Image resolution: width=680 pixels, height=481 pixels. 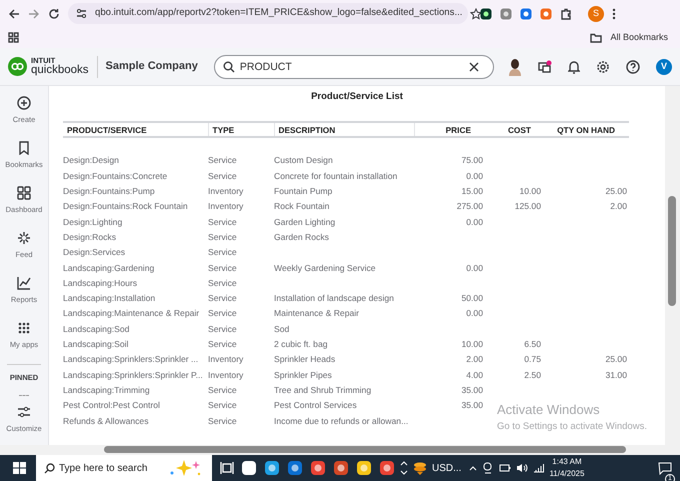 I want to click on column-header: DESCRIPTION, so click(x=344, y=130).